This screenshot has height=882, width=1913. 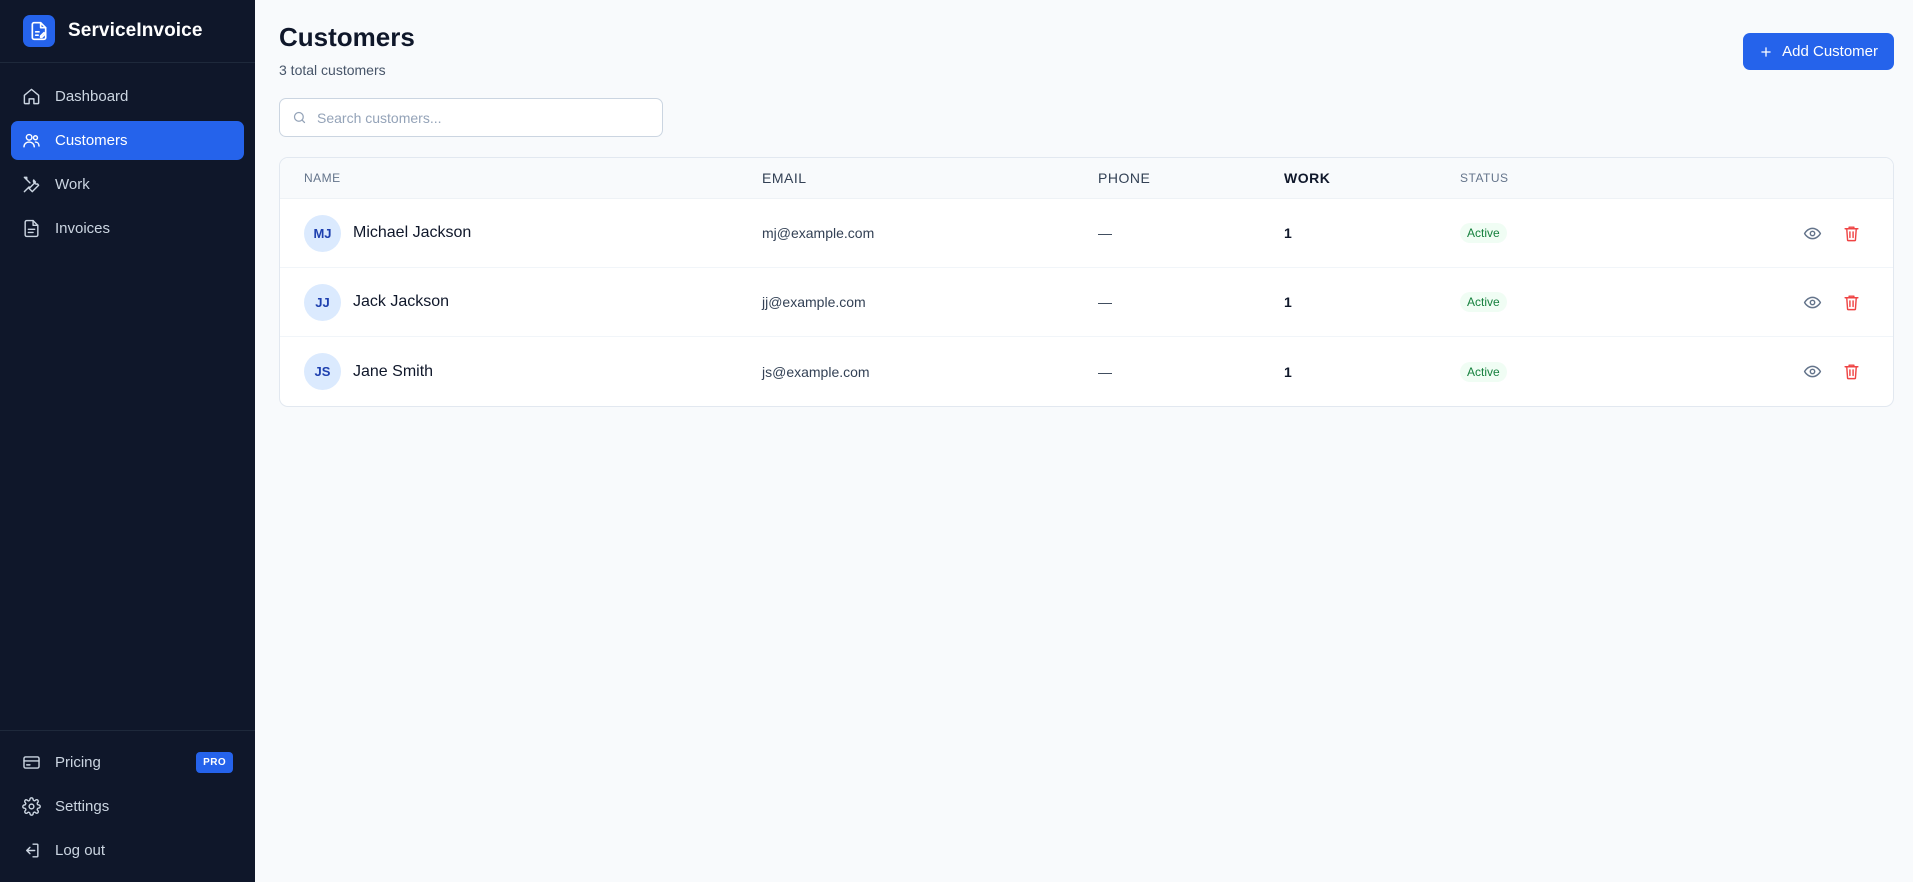 I want to click on home-icon, so click(x=31, y=96).